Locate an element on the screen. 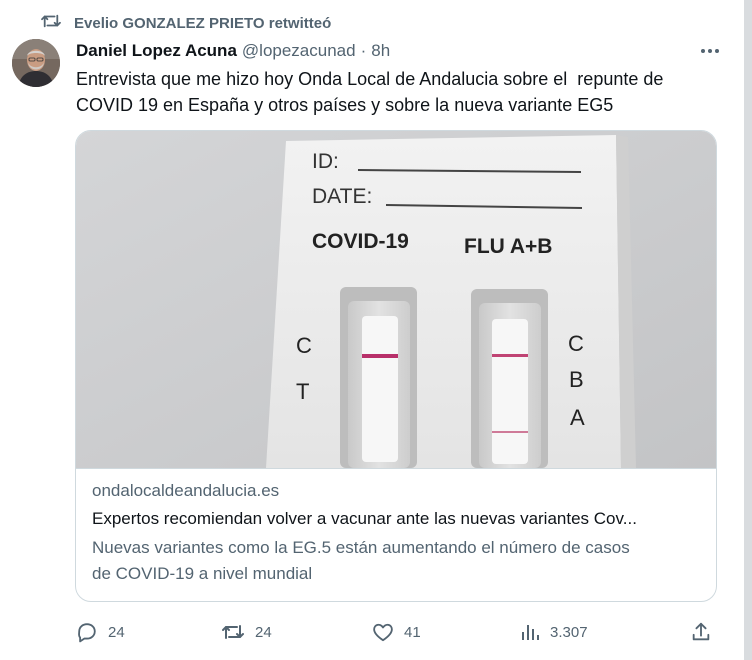 The height and width of the screenshot is (660, 752). timestamp: 8h is located at coordinates (380, 51).